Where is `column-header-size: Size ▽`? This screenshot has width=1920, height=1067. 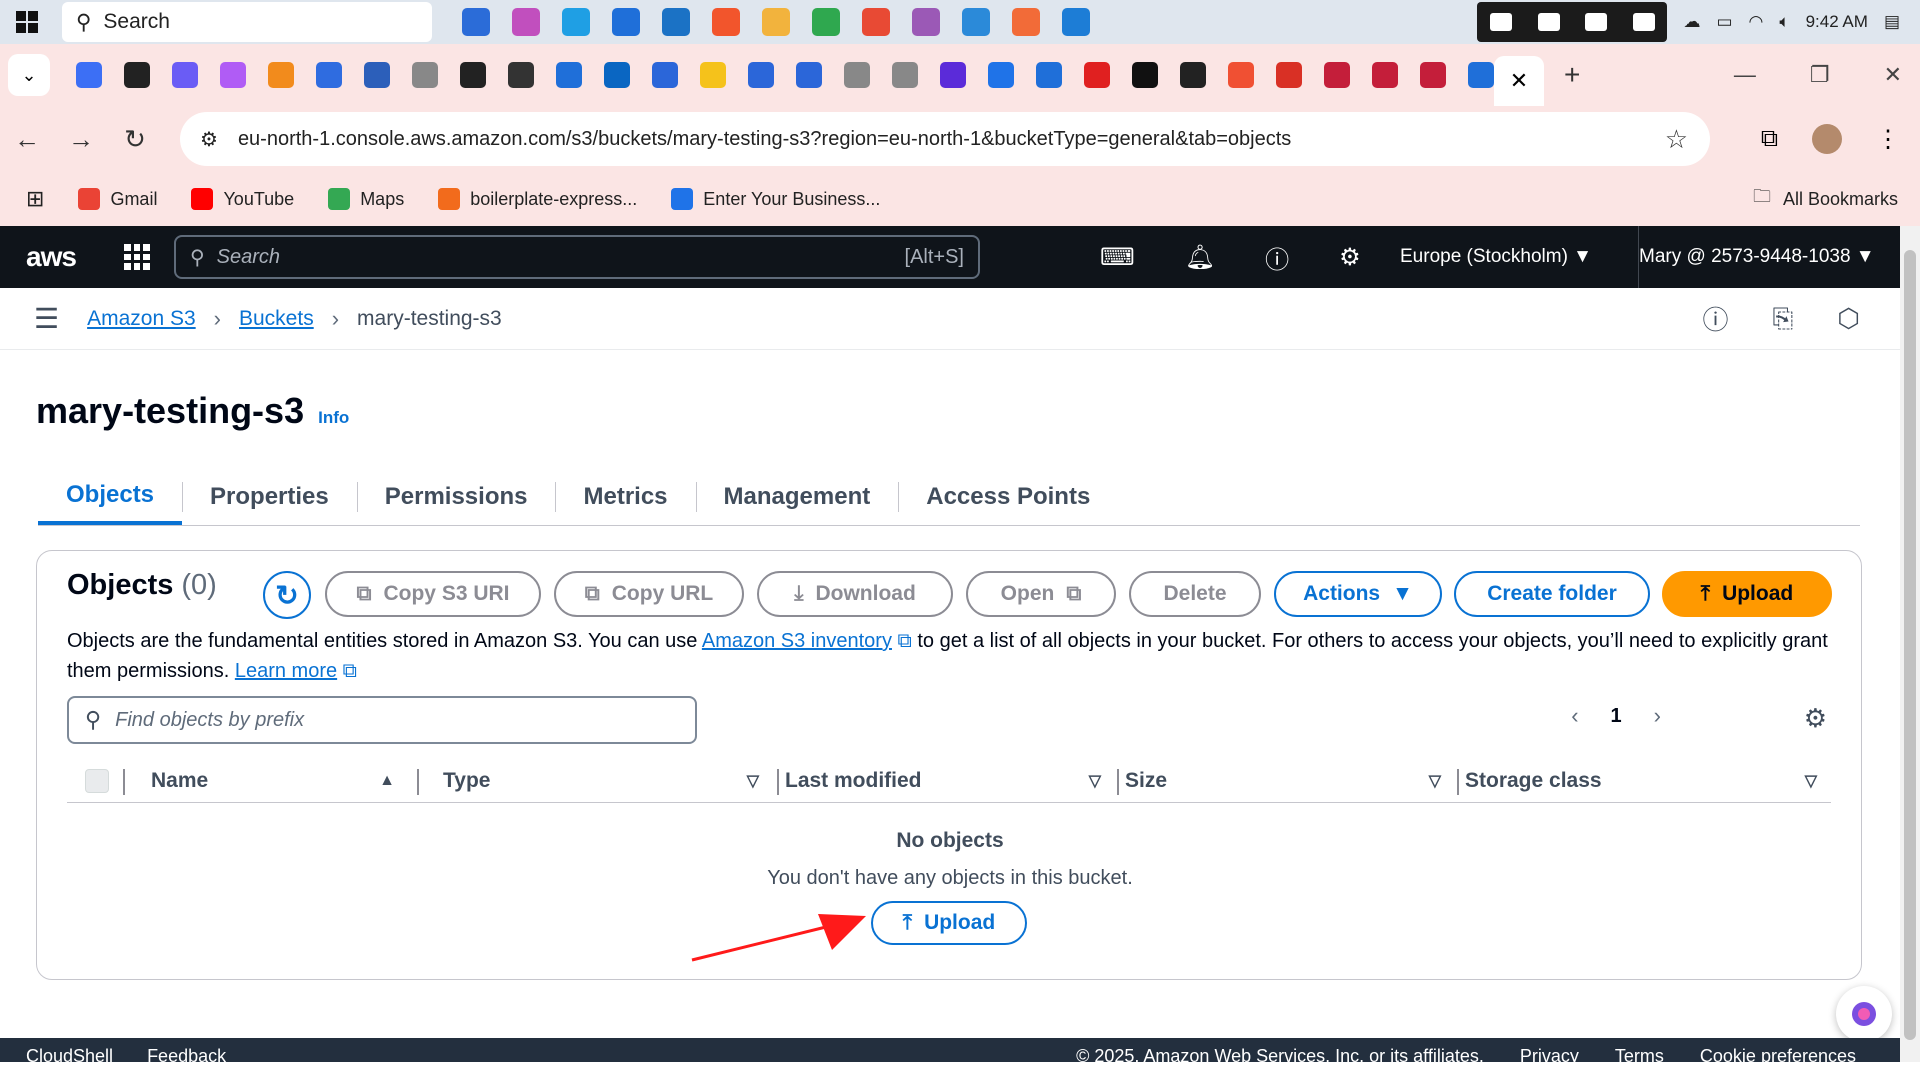
column-header-size: Size ▽ is located at coordinates (1290, 781).